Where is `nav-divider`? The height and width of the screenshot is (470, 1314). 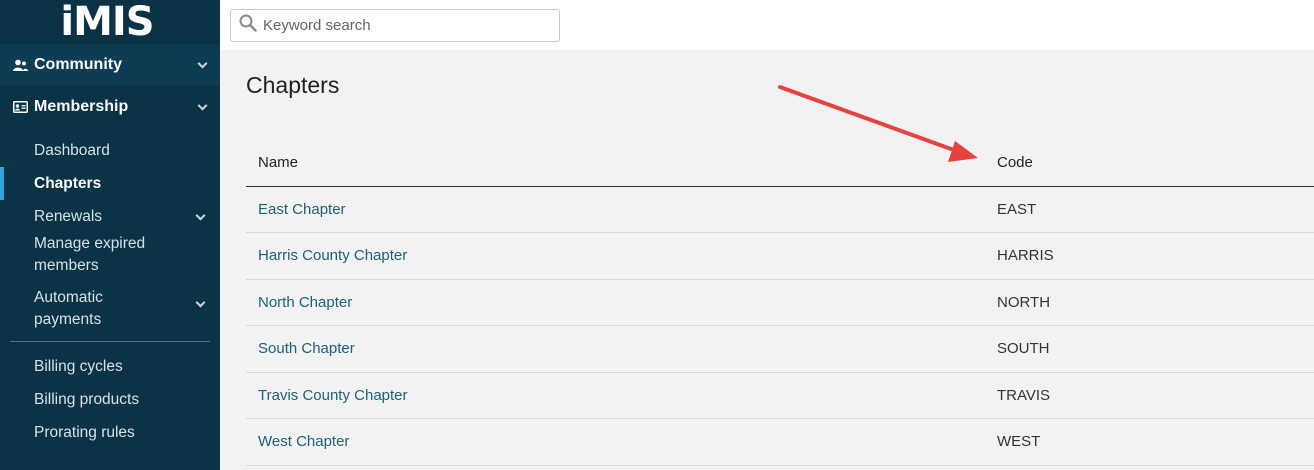 nav-divider is located at coordinates (110, 341).